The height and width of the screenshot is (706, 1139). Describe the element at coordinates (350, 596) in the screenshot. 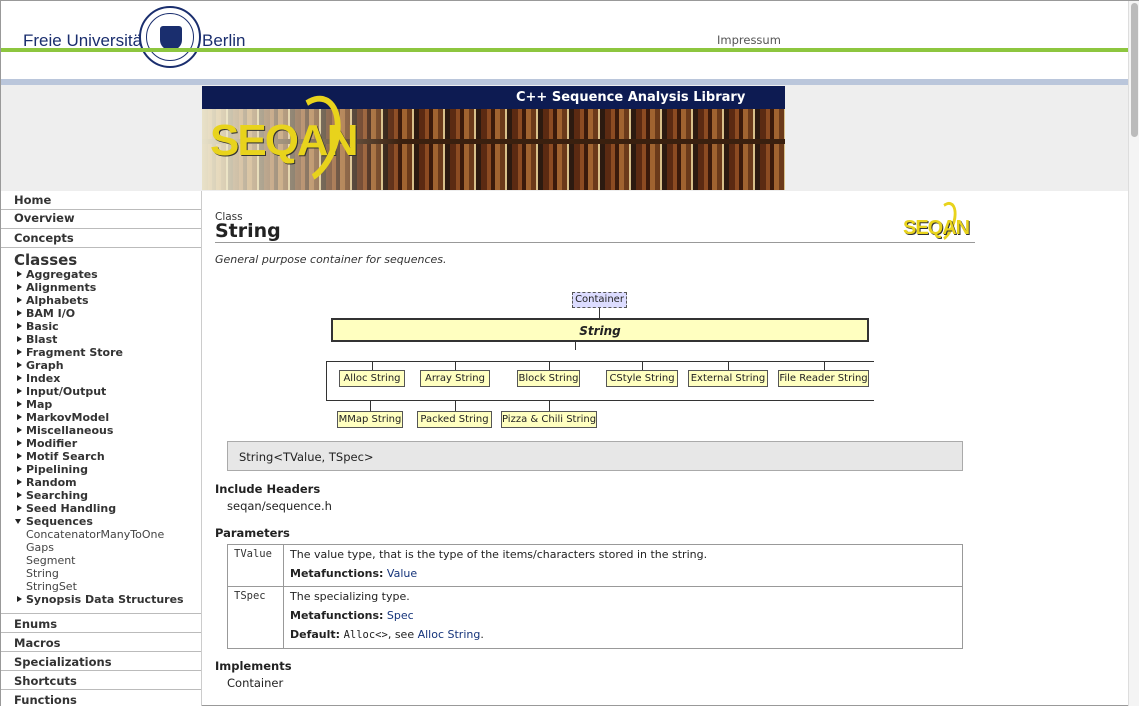

I see `parameter-description: The specializing type.` at that location.